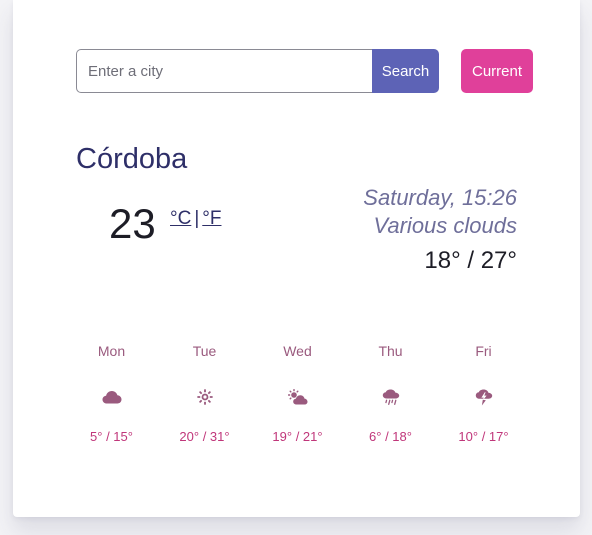  I want to click on forecast-day-name: Thu, so click(390, 351).